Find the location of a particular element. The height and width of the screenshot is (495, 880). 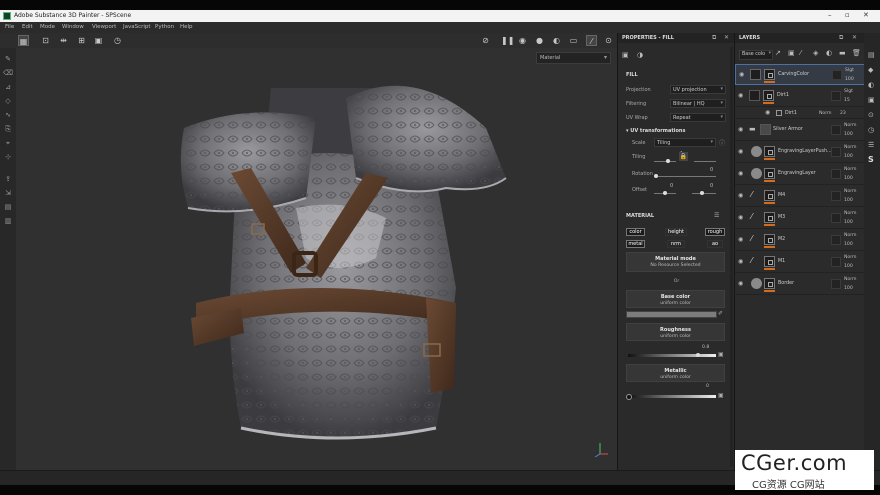

smudge-icon: ∿ is located at coordinates (8, 115).